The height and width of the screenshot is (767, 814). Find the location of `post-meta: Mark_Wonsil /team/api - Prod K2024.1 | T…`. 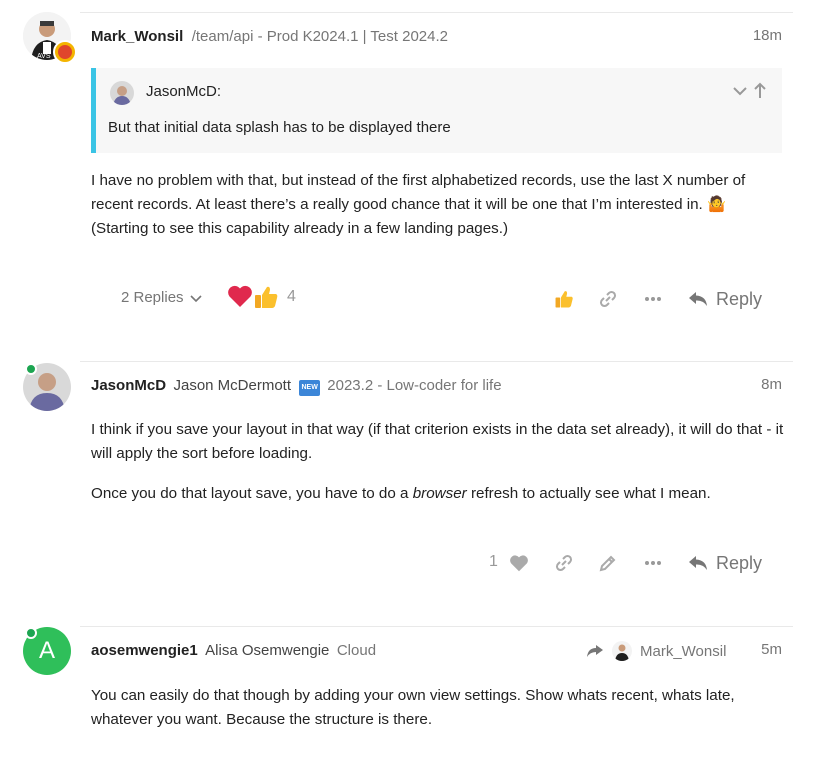

post-meta: Mark_Wonsil /team/api - Prod K2024.1 | T… is located at coordinates (269, 37).